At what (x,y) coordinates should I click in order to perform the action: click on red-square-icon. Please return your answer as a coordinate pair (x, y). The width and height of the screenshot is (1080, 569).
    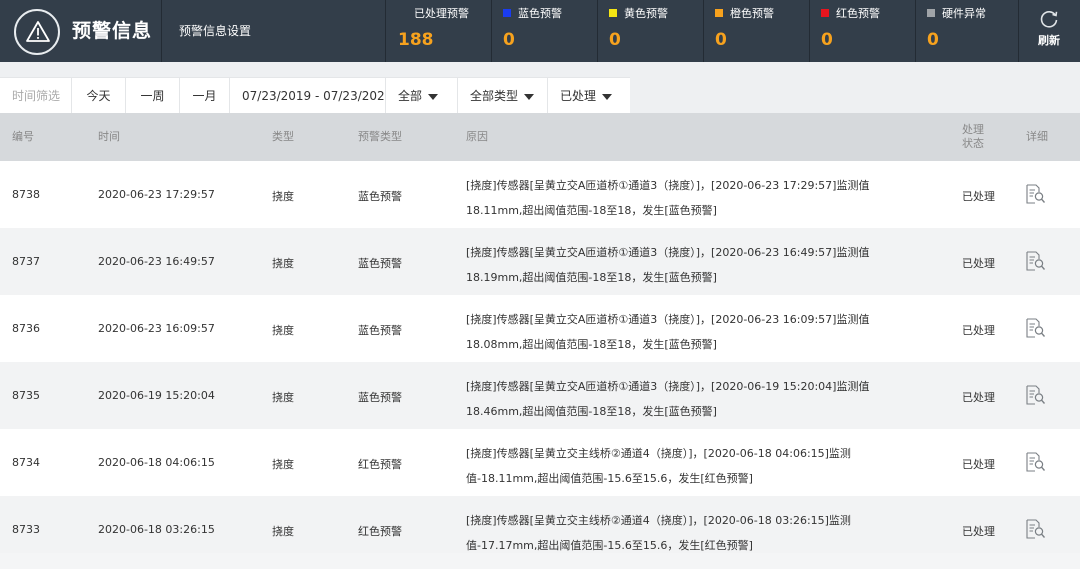
    Looking at the image, I should click on (825, 13).